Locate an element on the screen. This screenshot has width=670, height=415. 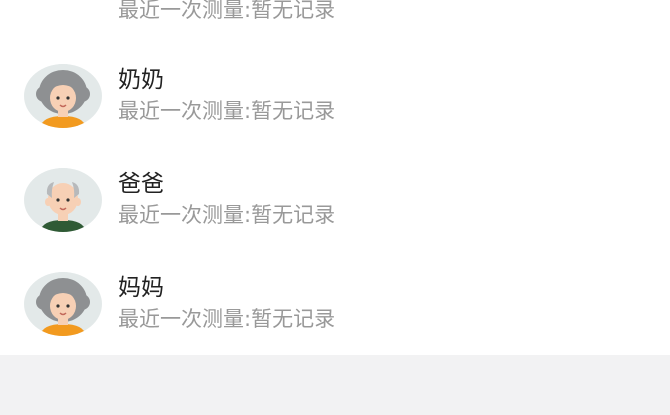
mom-avatar-icon is located at coordinates (63, 304).